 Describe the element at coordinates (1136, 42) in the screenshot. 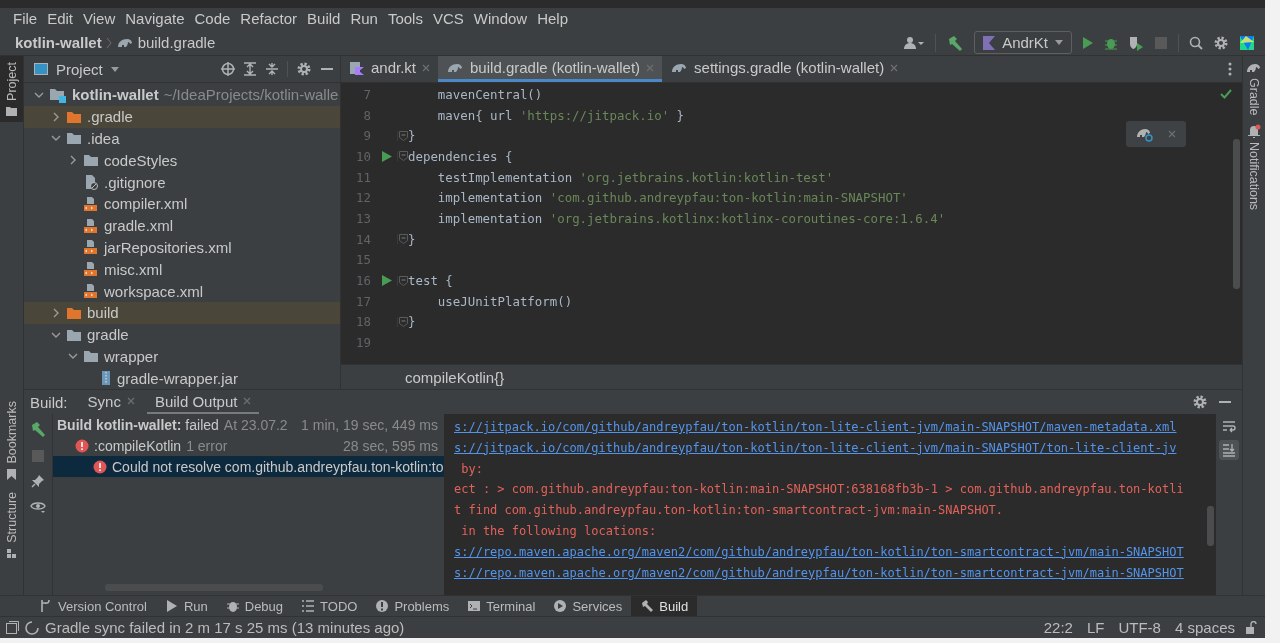

I see `coverage-icon` at that location.